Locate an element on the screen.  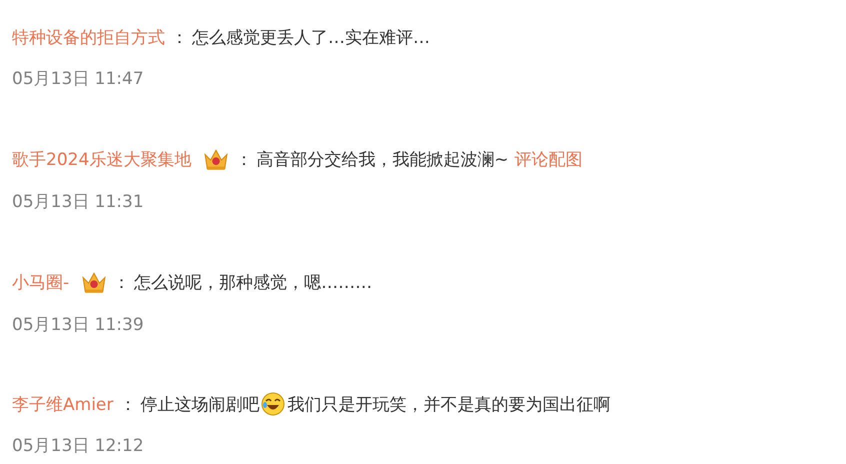
username-link: 小马圈- is located at coordinates (41, 282).